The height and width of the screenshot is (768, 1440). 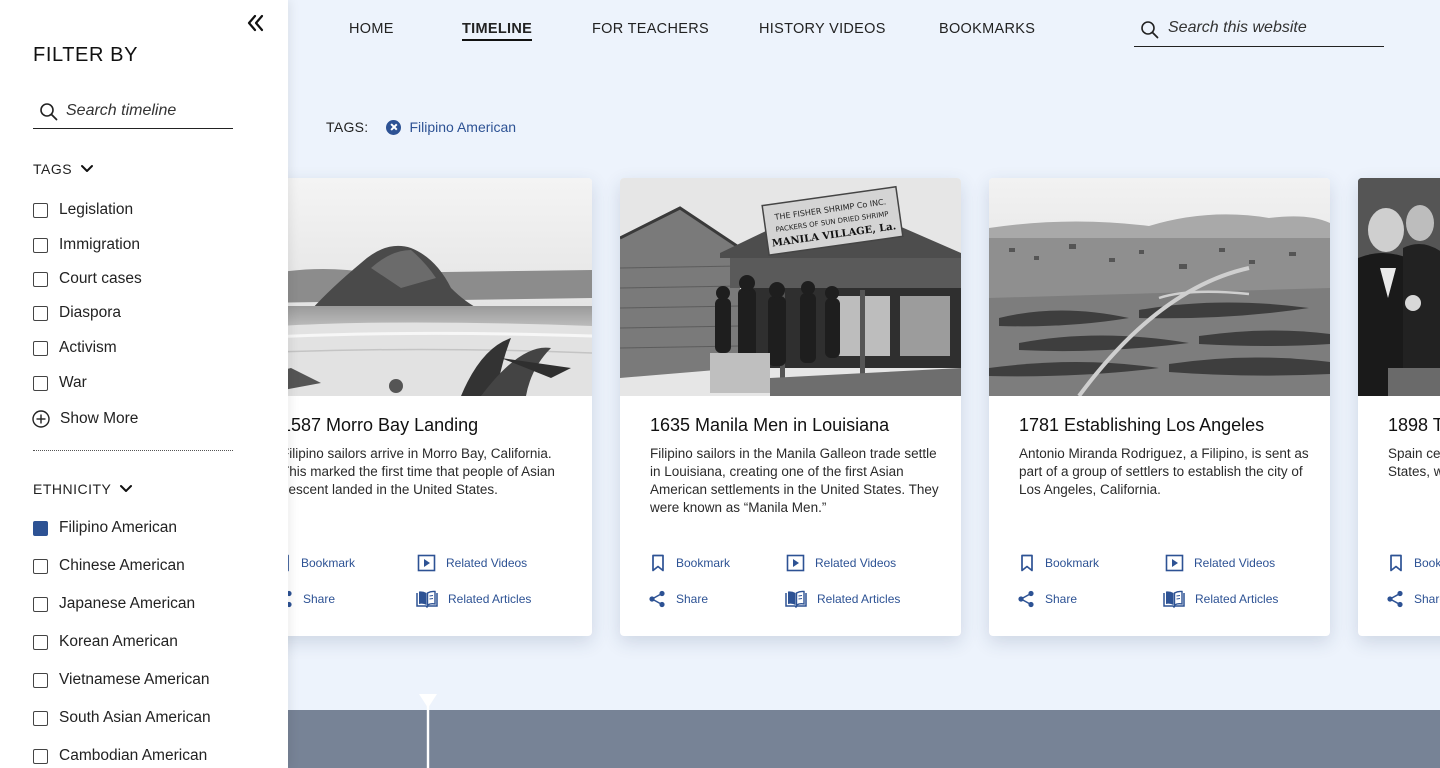 I want to click on checkbox-label: Activism, so click(x=88, y=347).